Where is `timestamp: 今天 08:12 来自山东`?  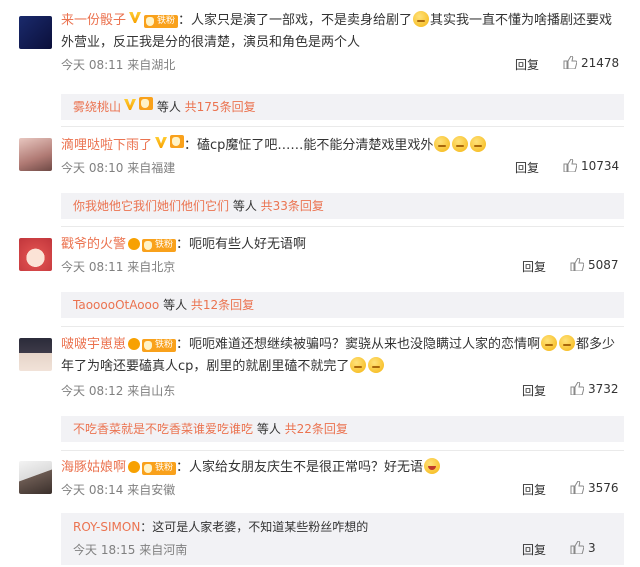 timestamp: 今天 08:12 来自山东 is located at coordinates (118, 391).